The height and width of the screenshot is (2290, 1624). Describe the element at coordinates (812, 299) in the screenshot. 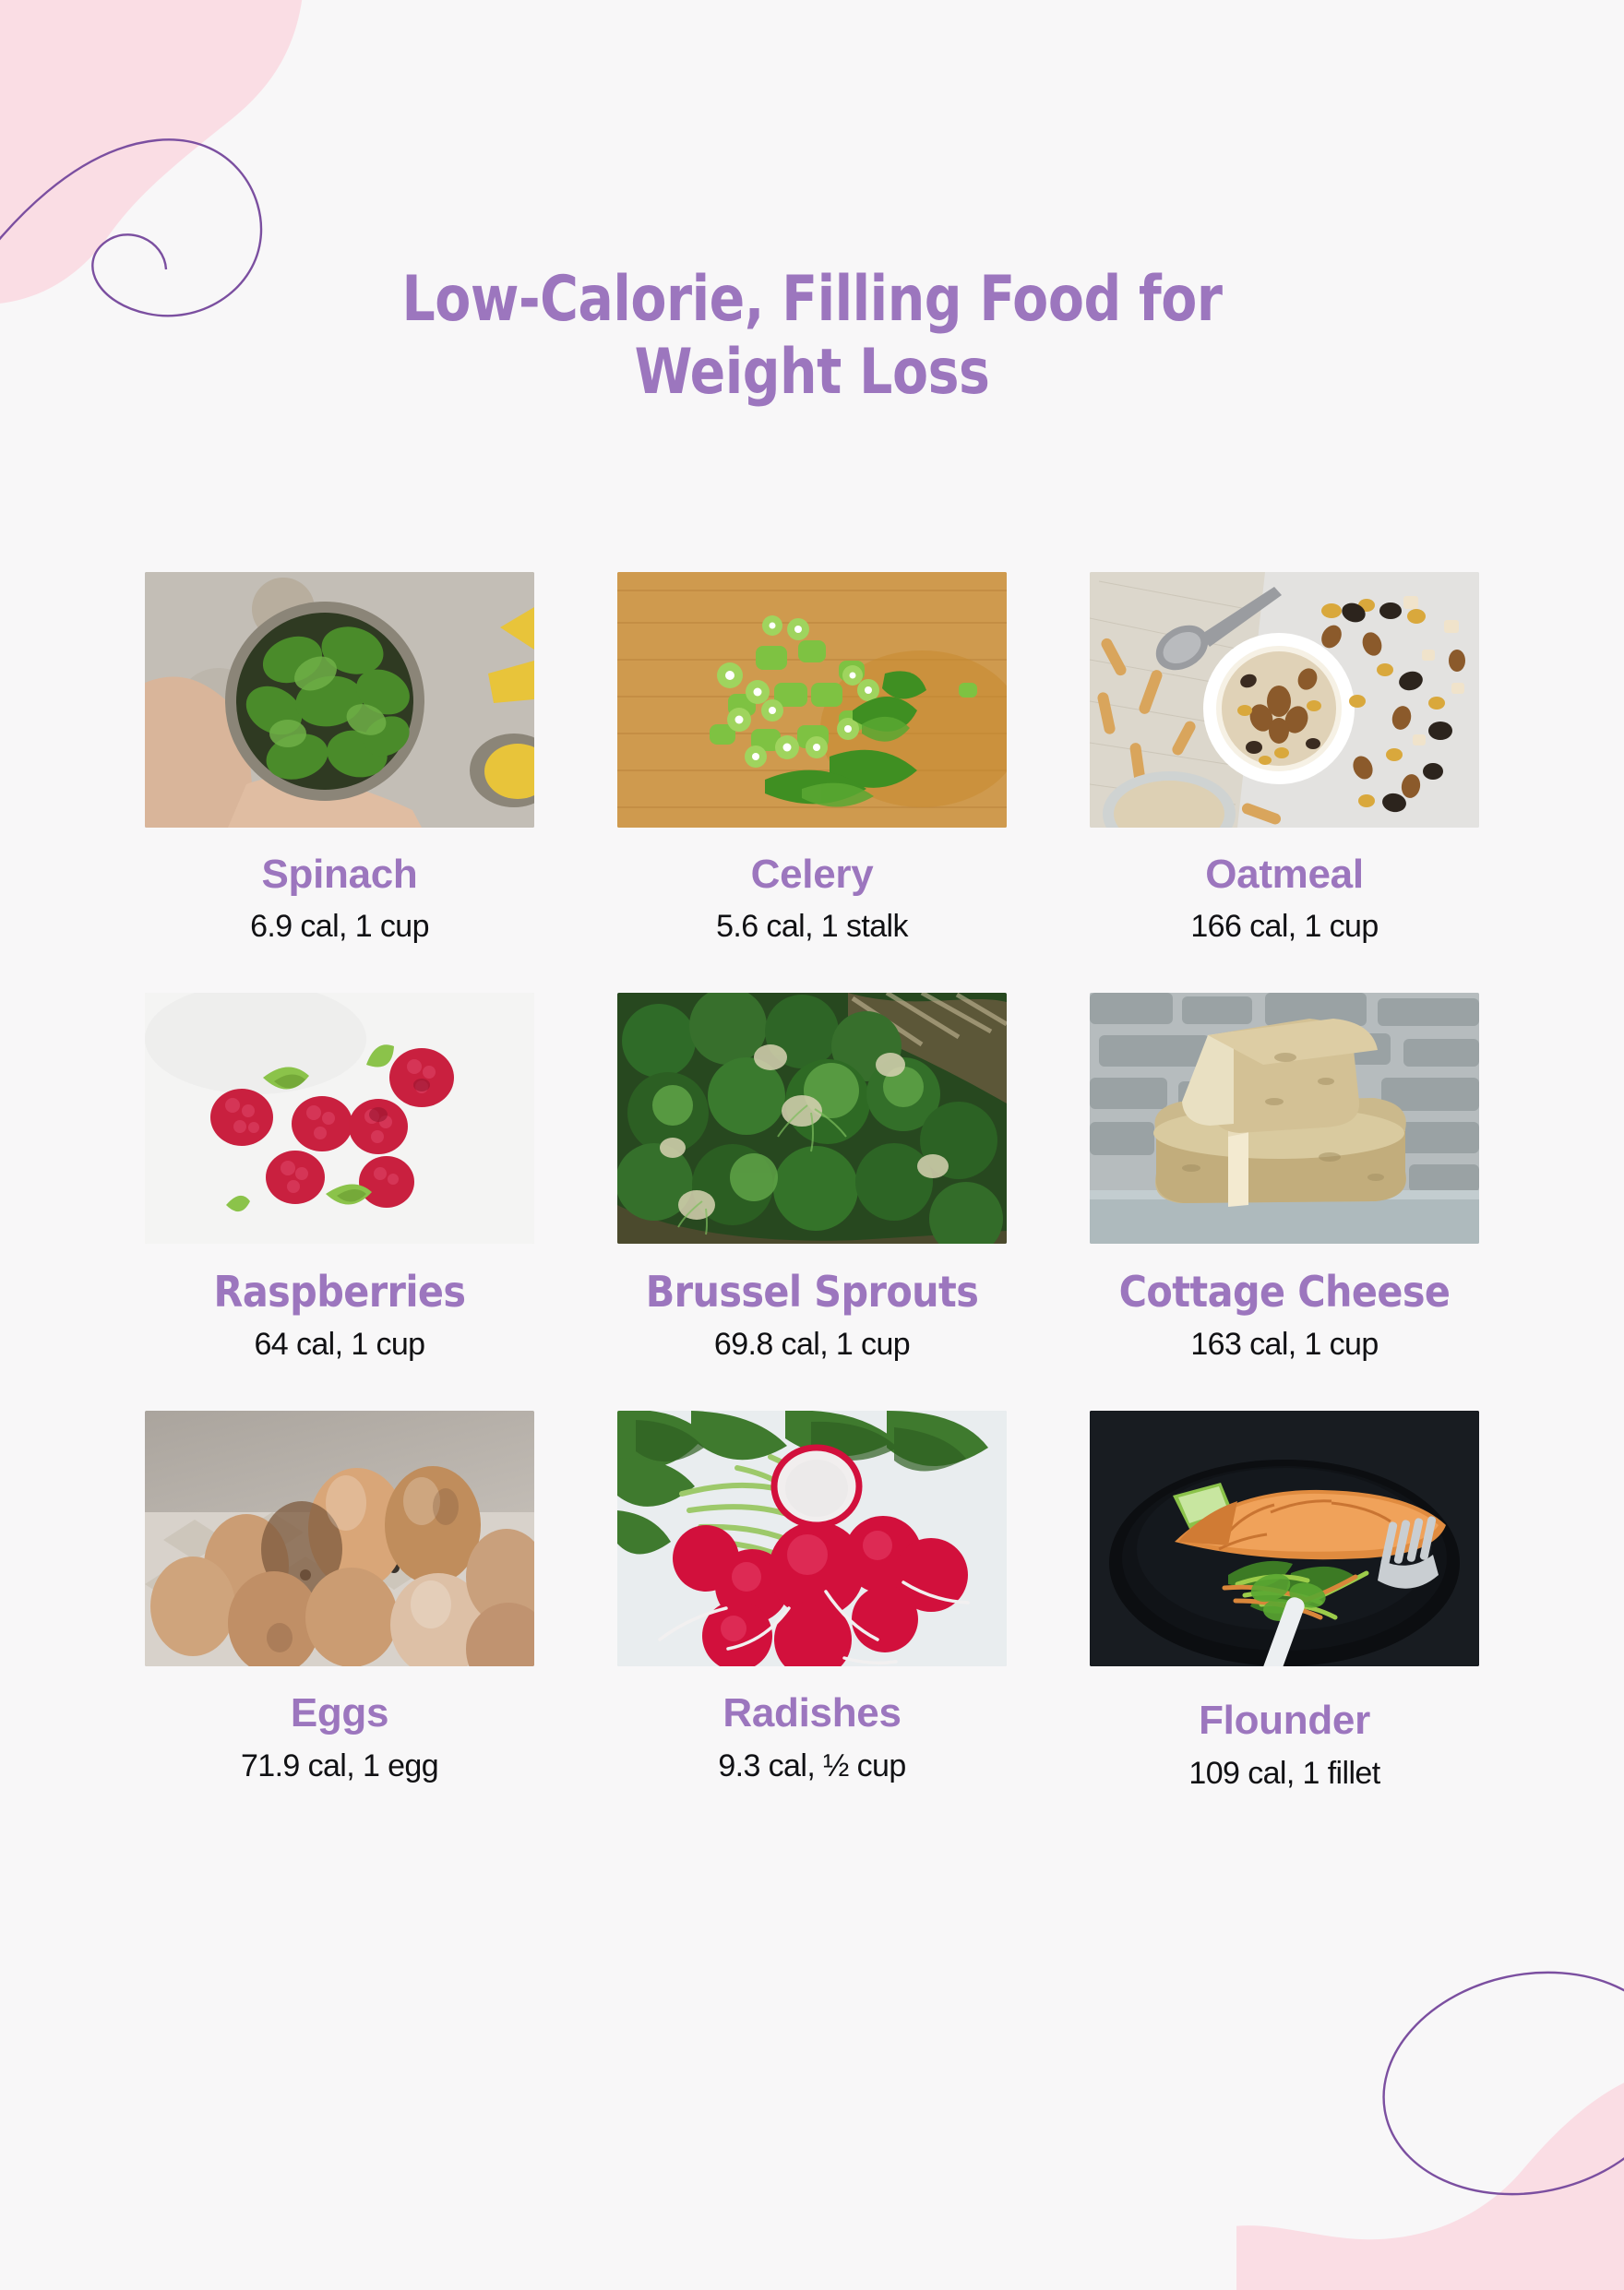

I see `page-title-line-1: Low-Calorie, Filling Food for` at that location.